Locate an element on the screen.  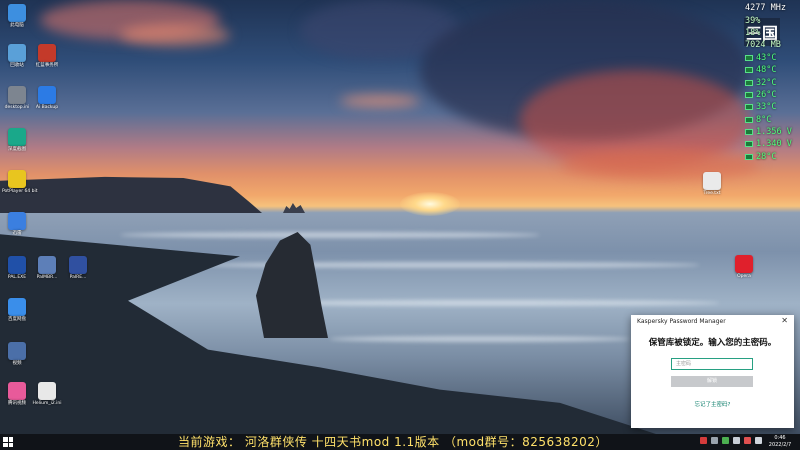
computer-icon is located at coordinates (17, 13).